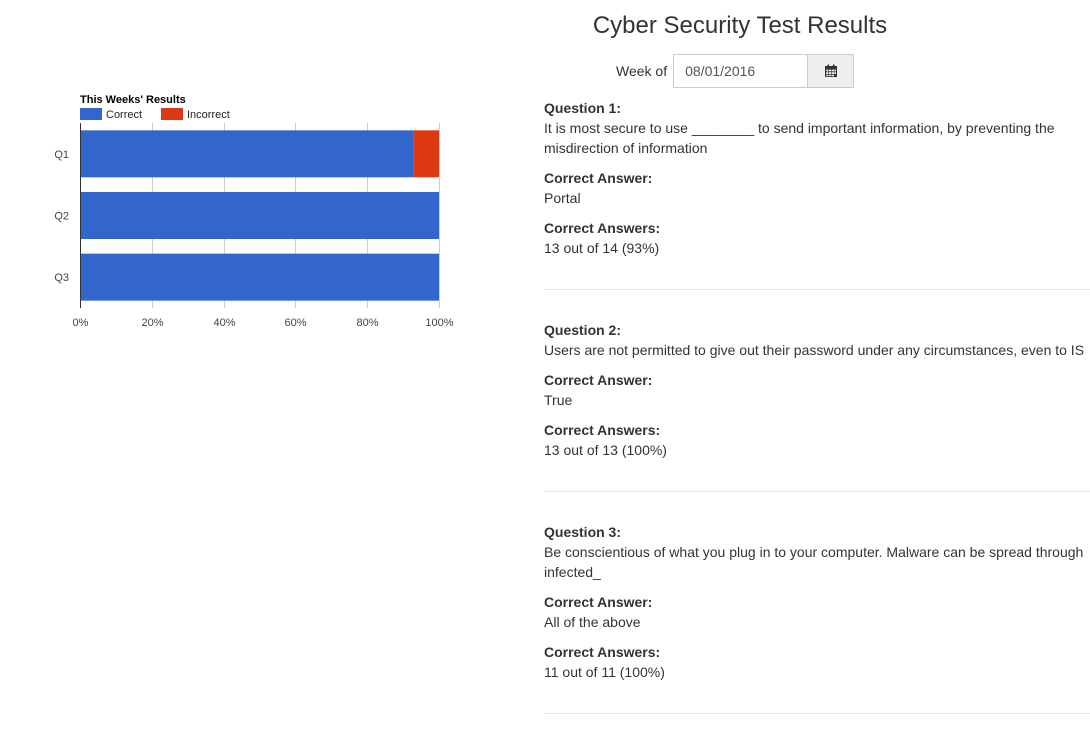 The height and width of the screenshot is (744, 1090). I want to click on legend-label-incorrect: Incorrect, so click(208, 115).